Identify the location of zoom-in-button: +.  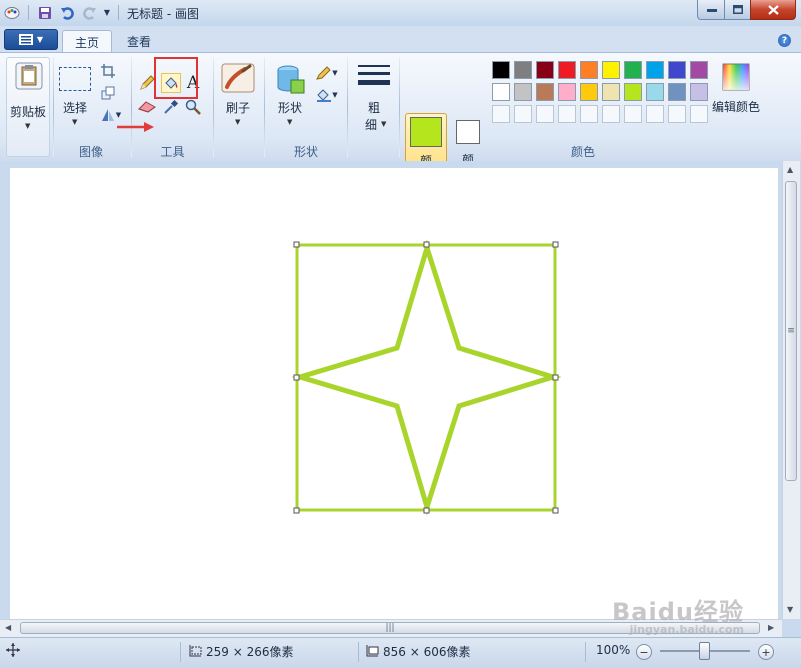
(766, 652).